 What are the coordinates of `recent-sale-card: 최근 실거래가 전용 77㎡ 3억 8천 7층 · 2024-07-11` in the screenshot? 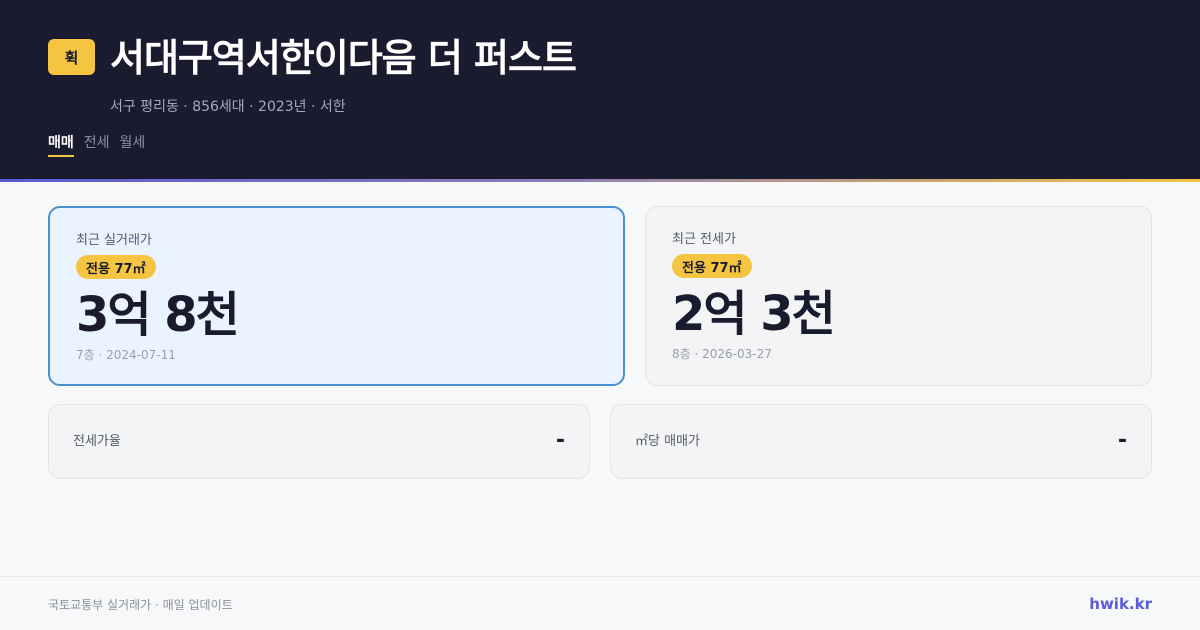 It's located at (336, 296).